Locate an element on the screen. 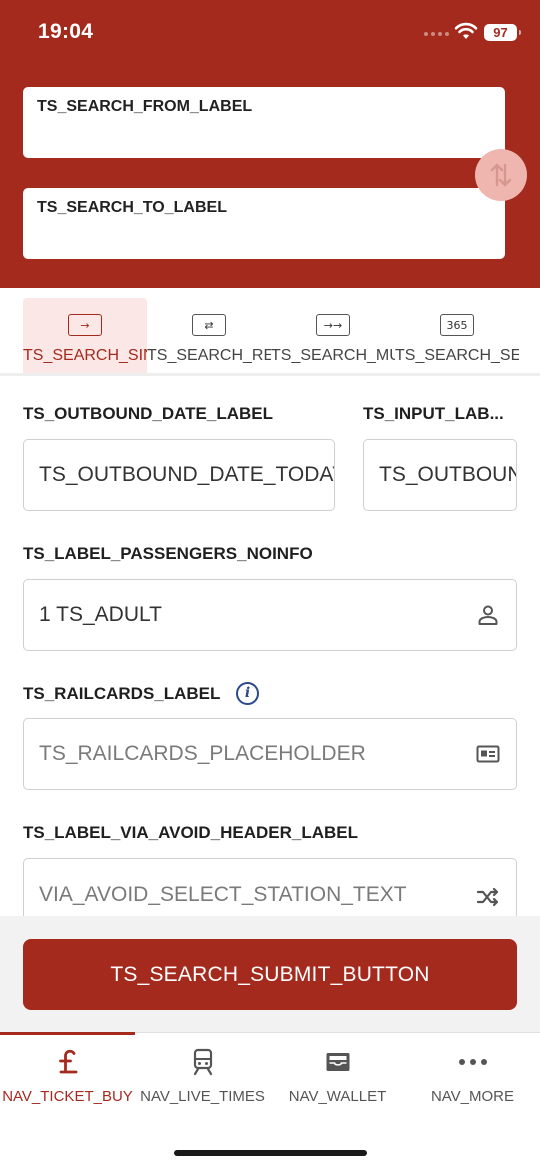 The image size is (540, 1169). outbound-date-value: TS_OUTBOUND_DATE_TODAY is located at coordinates (187, 474).